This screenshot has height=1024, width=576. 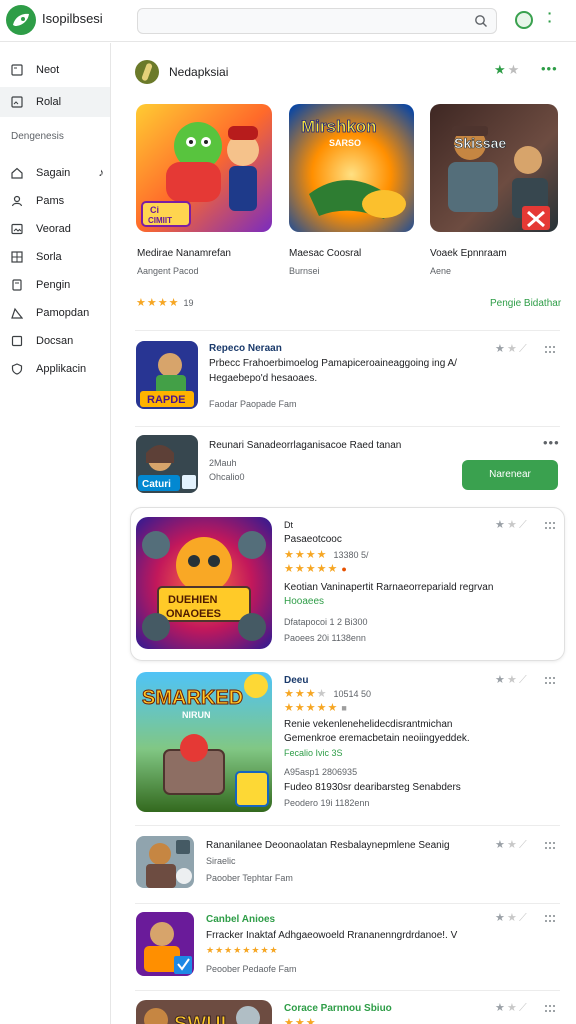 I want to click on featured-card-developer: Aangent Pacod, so click(x=168, y=271).